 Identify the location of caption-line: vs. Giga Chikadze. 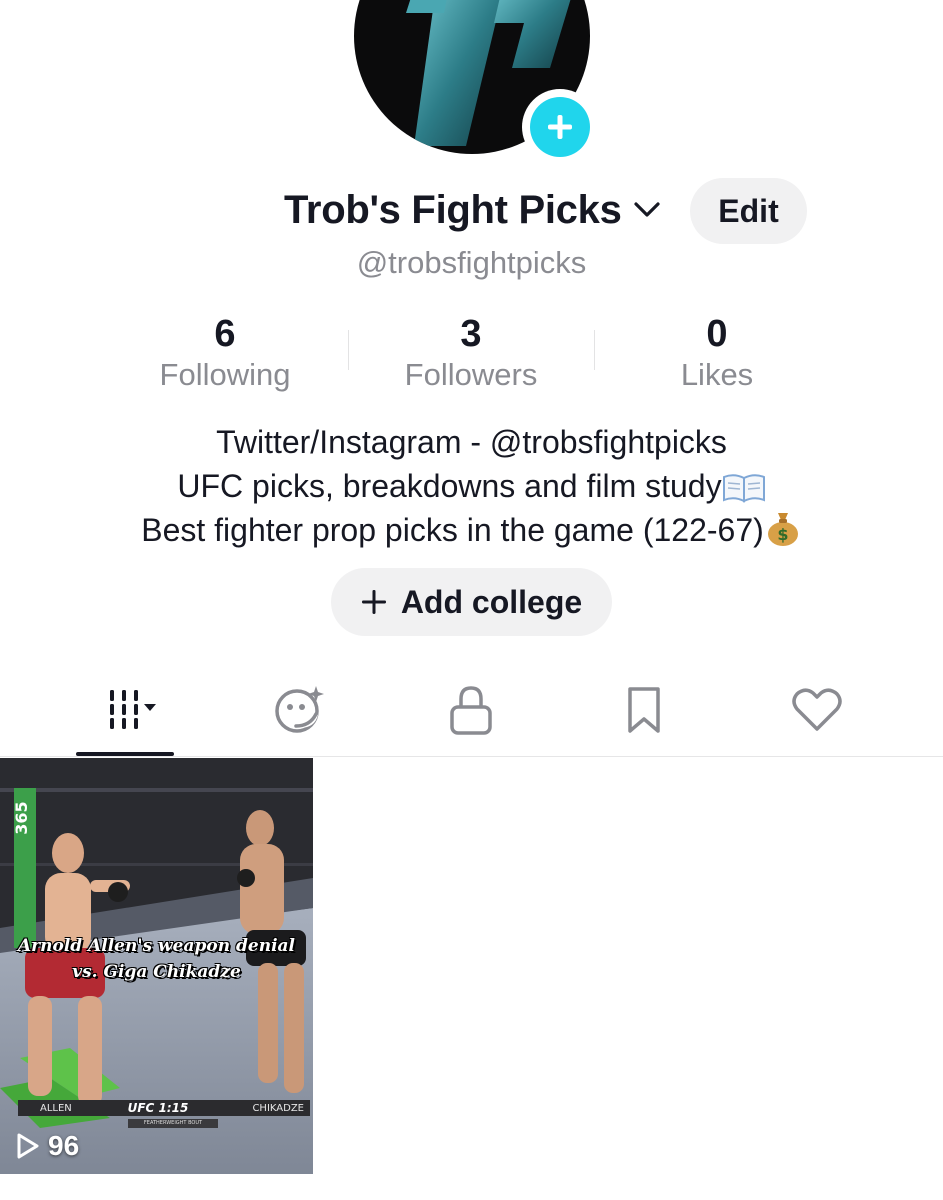
(156, 972).